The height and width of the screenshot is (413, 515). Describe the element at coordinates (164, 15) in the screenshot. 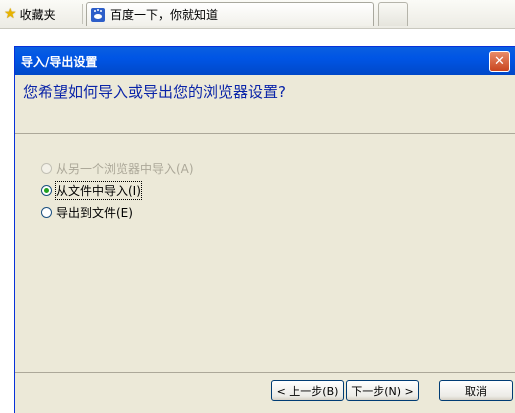

I see `tab-title: 百度一下，你就知道` at that location.